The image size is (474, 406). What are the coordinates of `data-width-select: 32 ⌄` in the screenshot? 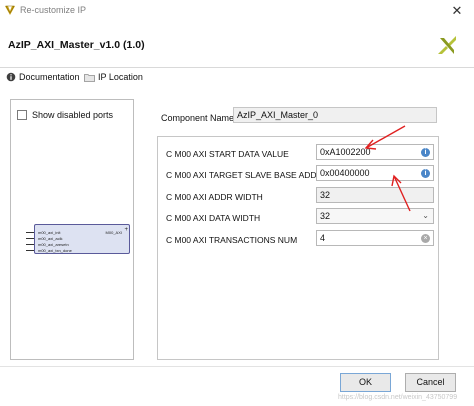 It's located at (375, 216).